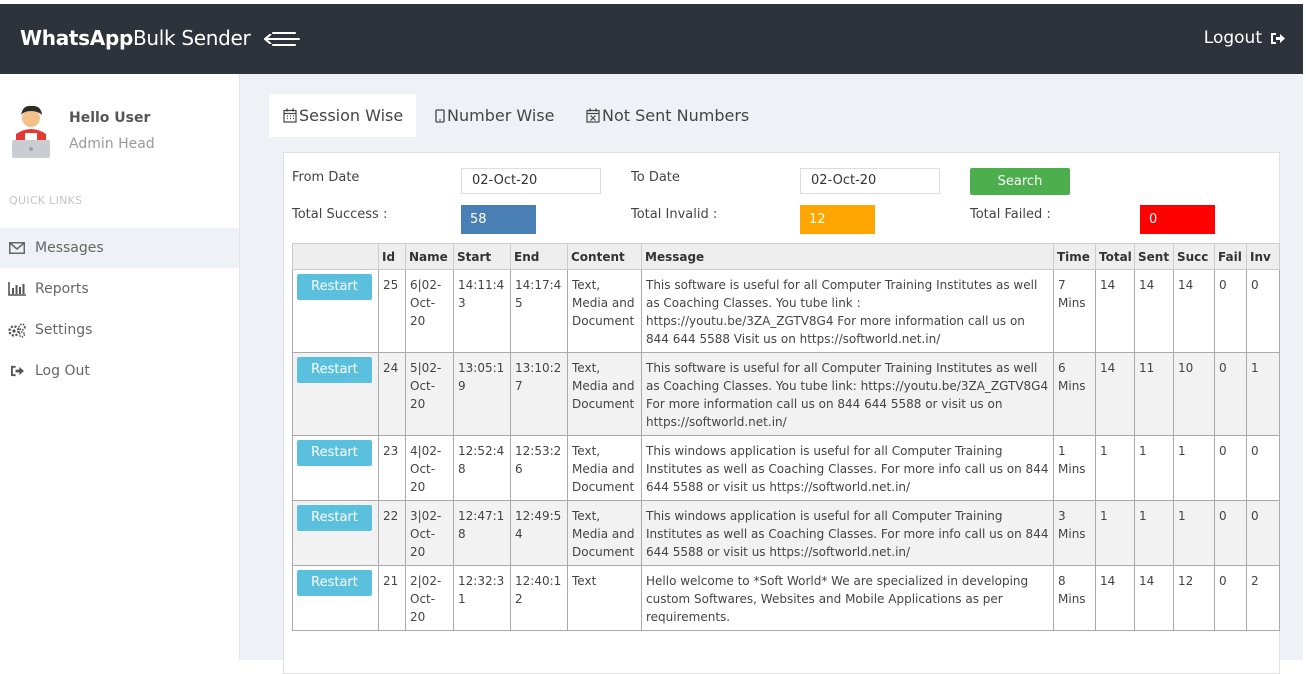 Image resolution: width=1306 pixels, height=674 pixels. What do you see at coordinates (674, 214) in the screenshot?
I see `total-invalid-label: Total Invalid :` at bounding box center [674, 214].